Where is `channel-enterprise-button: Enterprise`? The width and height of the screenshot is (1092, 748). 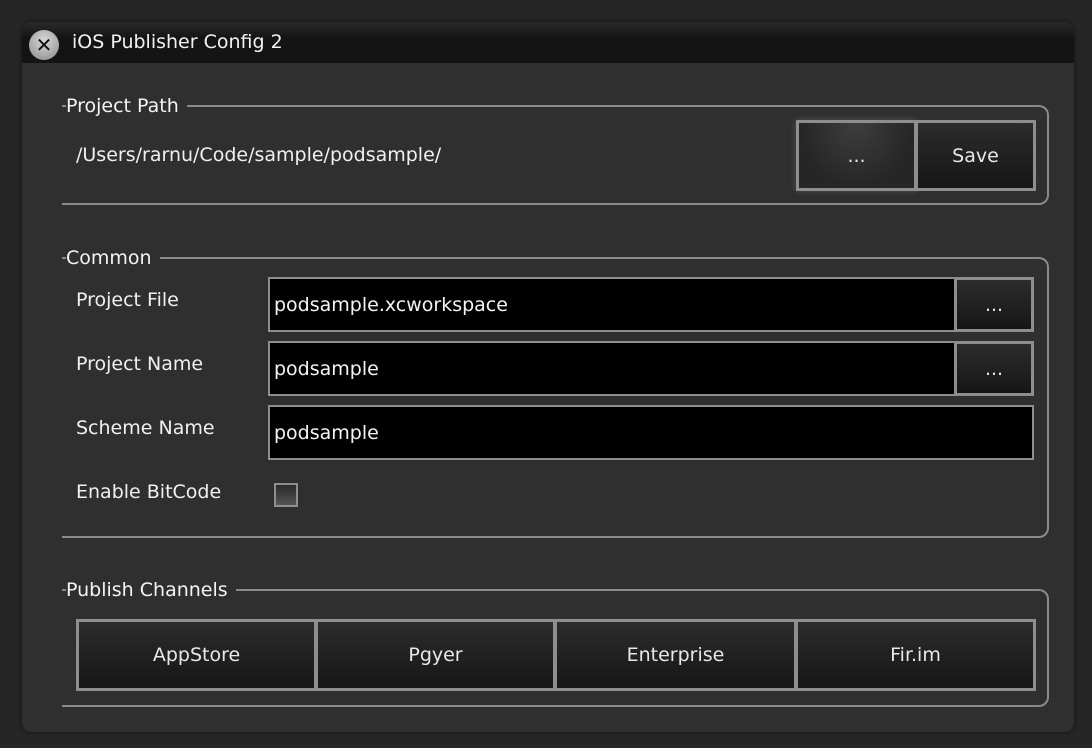 channel-enterprise-button: Enterprise is located at coordinates (675, 655).